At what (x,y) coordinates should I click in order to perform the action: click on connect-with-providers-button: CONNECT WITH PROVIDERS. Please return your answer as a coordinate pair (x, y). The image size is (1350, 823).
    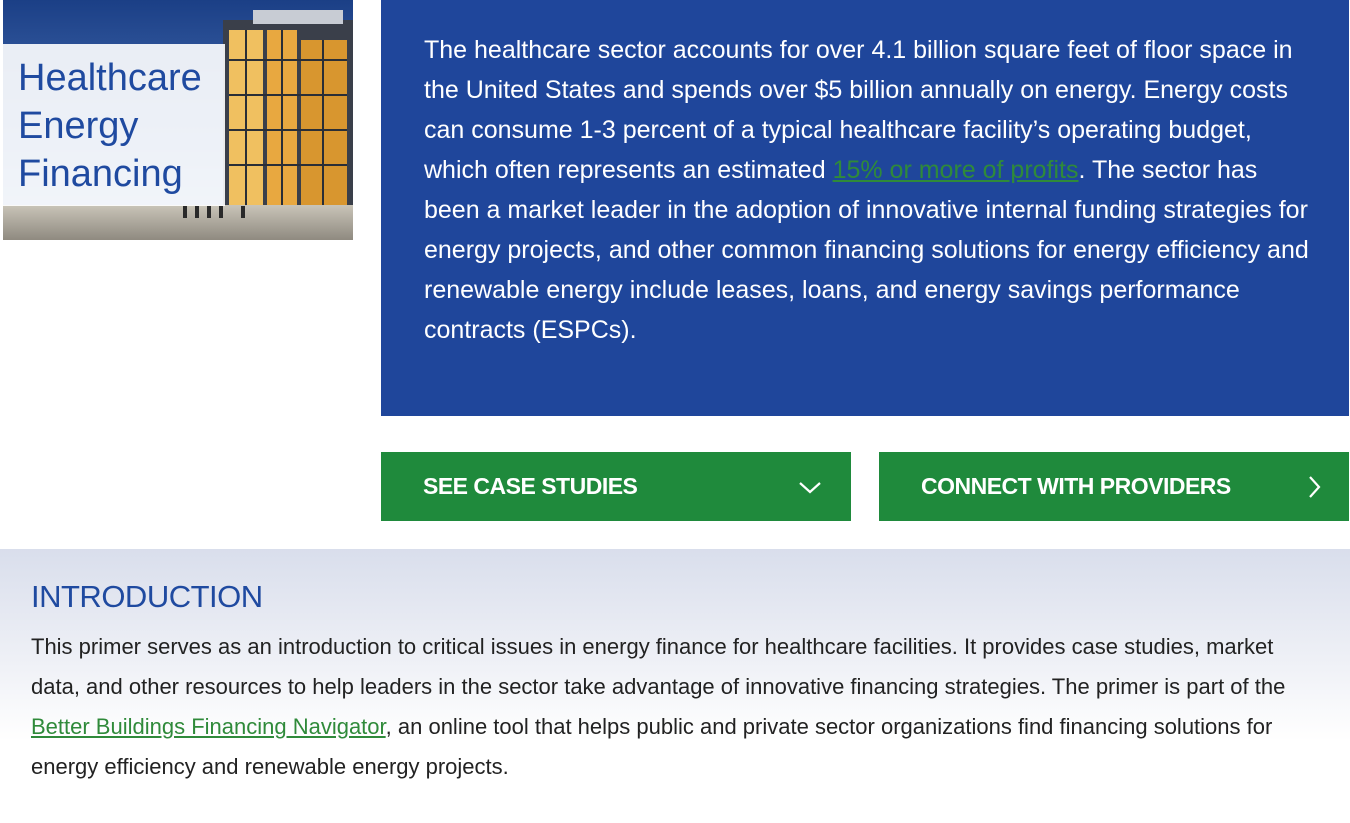
    Looking at the image, I should click on (1114, 486).